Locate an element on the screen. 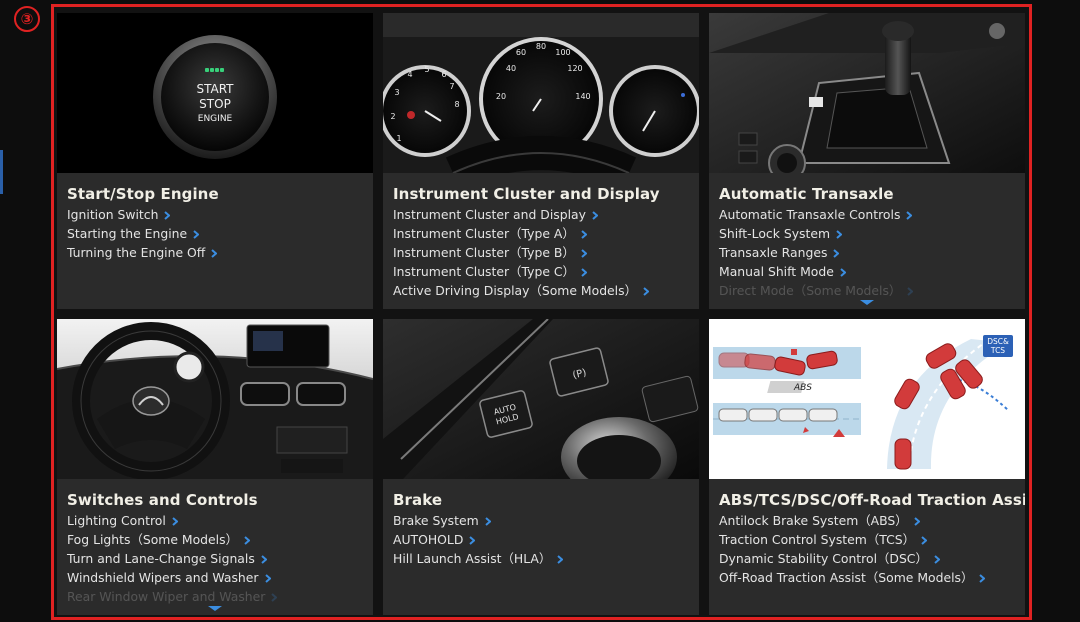  card-title: Start/Stop Engine is located at coordinates (215, 194).